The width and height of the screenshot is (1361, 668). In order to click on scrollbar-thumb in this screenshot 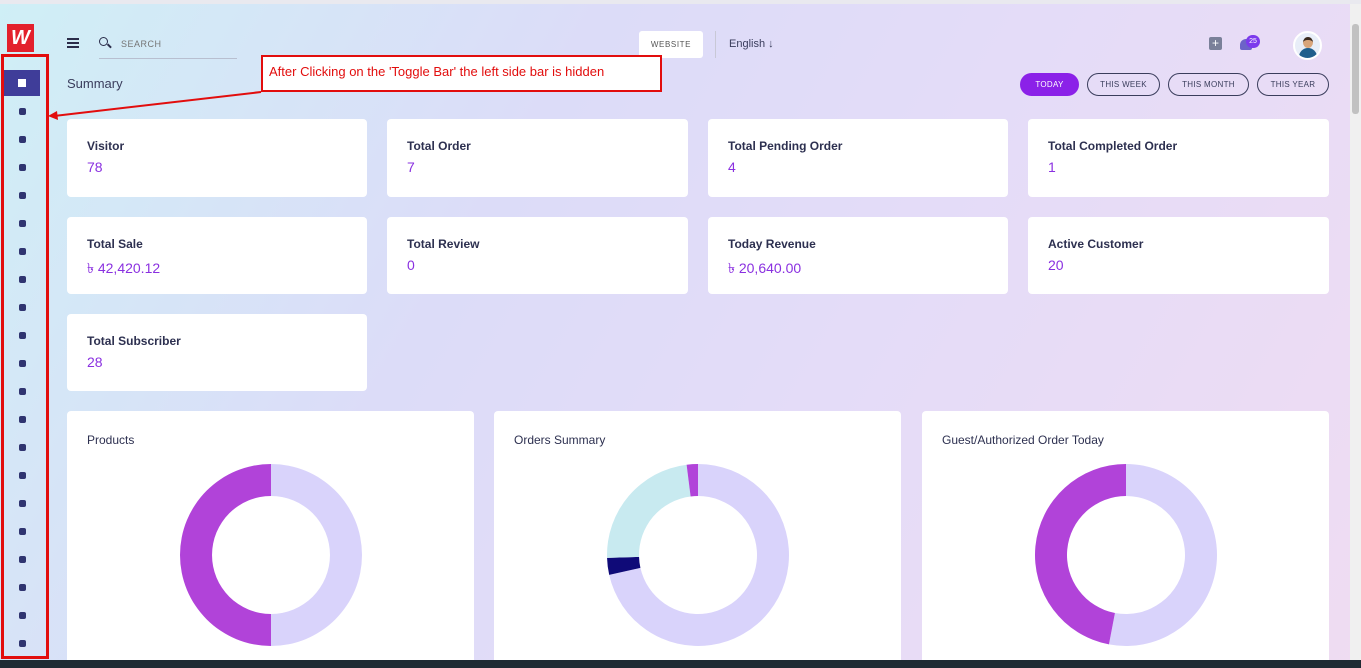, I will do `click(1355, 69)`.